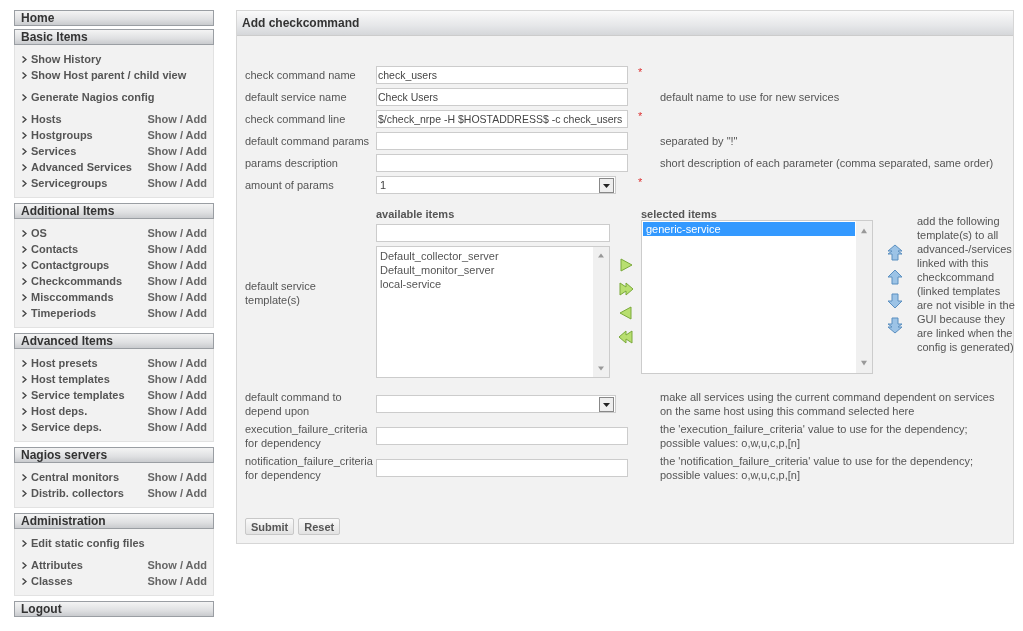  Describe the element at coordinates (966, 284) in the screenshot. I see `field-hint: add the following template(s) to all advanced-/services linked with this checkcommand (linked templates are not visible in the GUI because they are linked when the config is generated)` at that location.